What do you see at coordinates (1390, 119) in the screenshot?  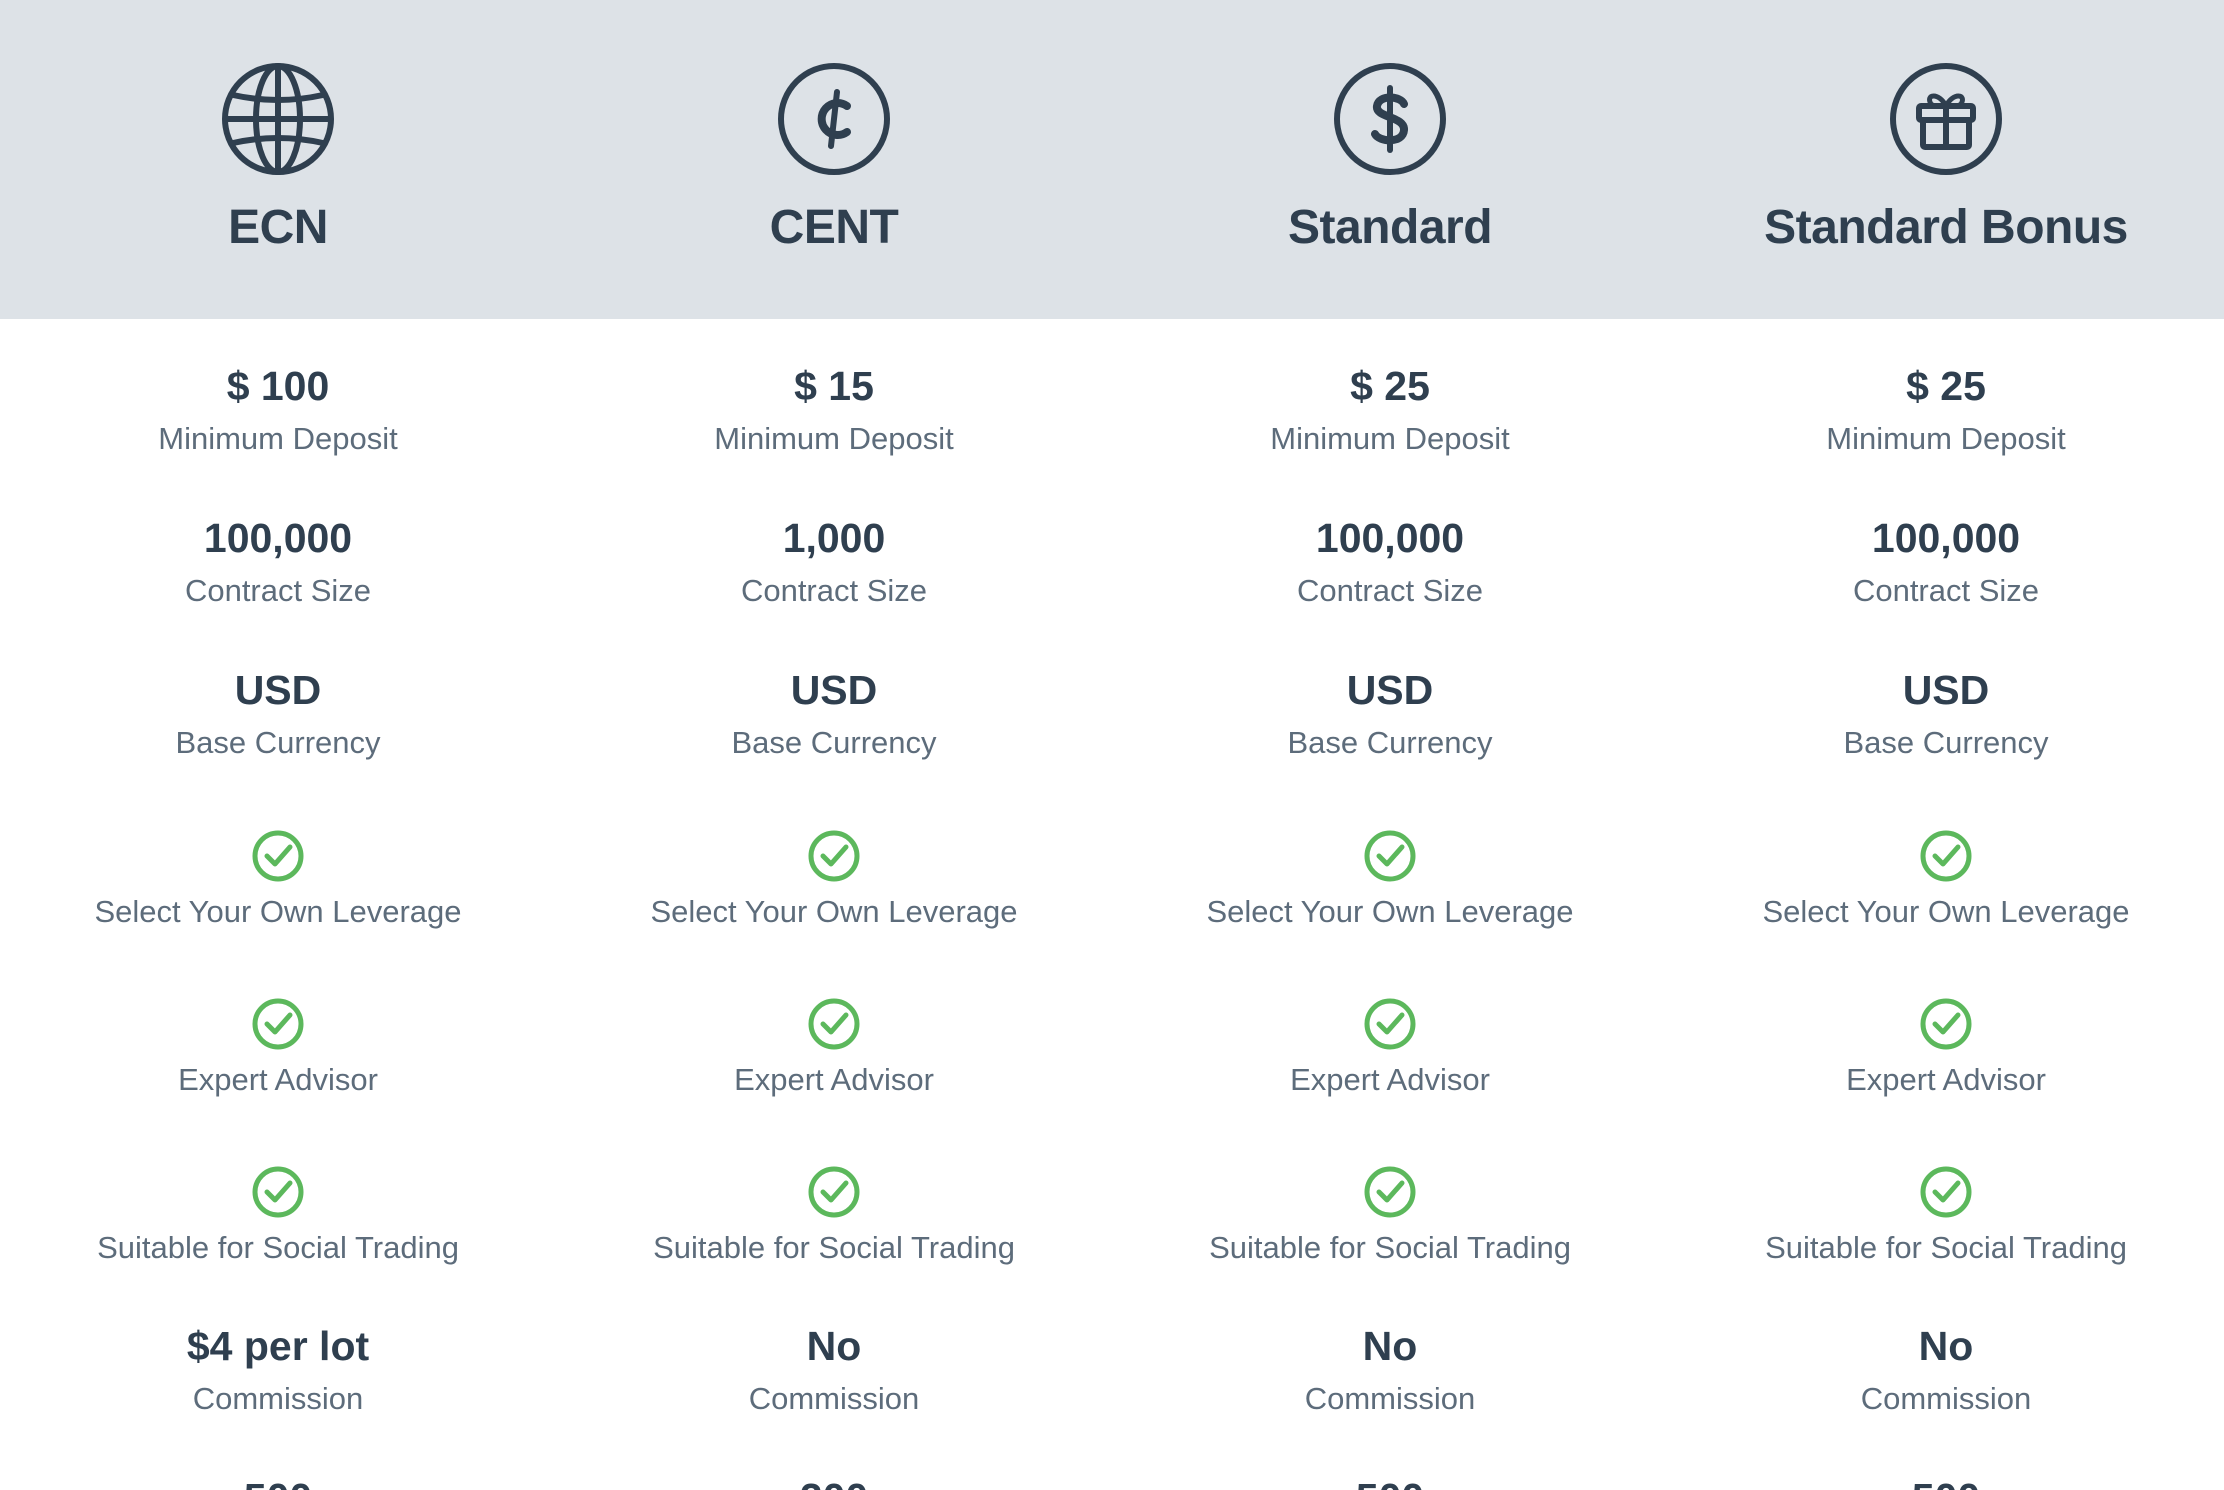 I see `dollar-icon` at bounding box center [1390, 119].